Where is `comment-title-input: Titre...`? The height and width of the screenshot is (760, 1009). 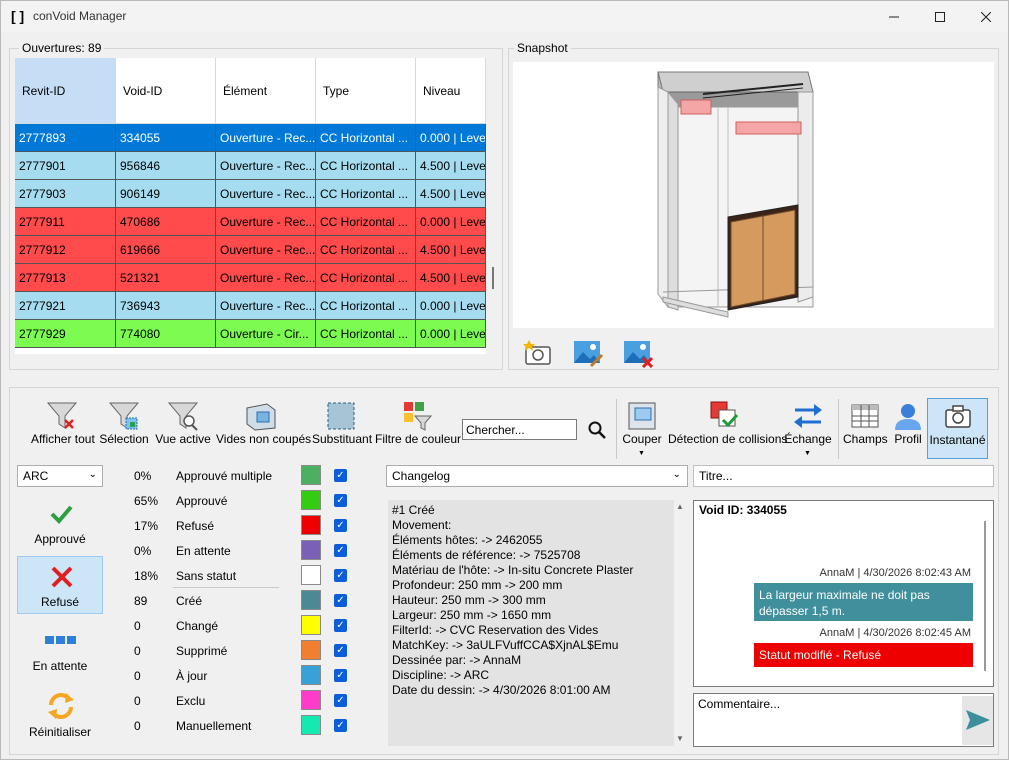 comment-title-input: Titre... is located at coordinates (843, 476).